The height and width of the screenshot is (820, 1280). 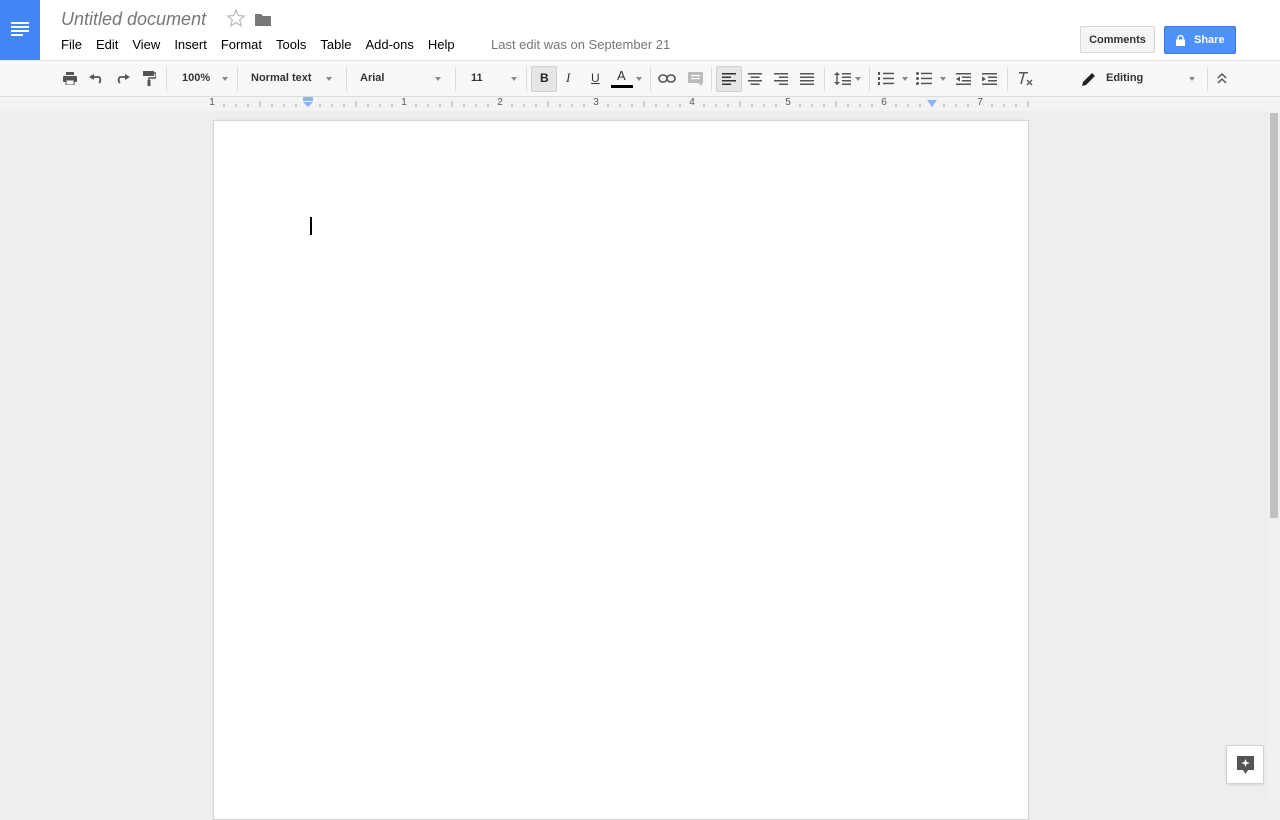 I want to click on italic-button: I, so click(x=568, y=78).